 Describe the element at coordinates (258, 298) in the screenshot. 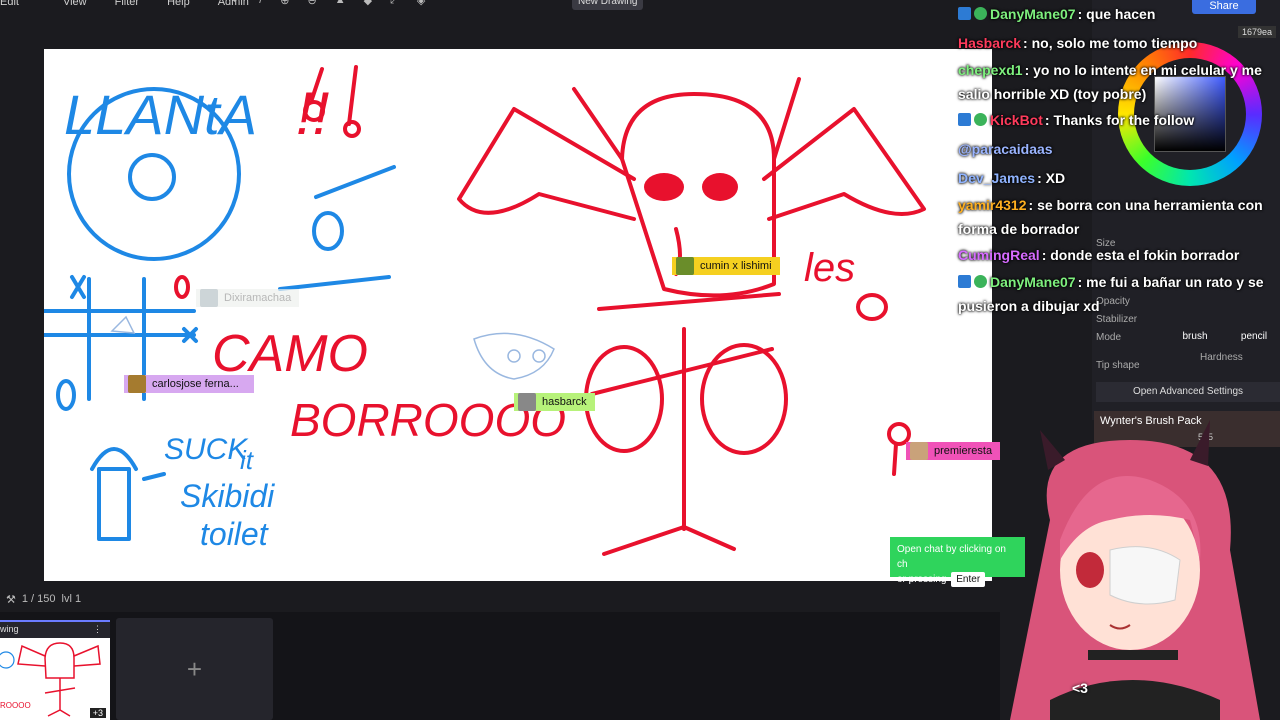

I see `cursor-username: Dixiramachaa` at that location.